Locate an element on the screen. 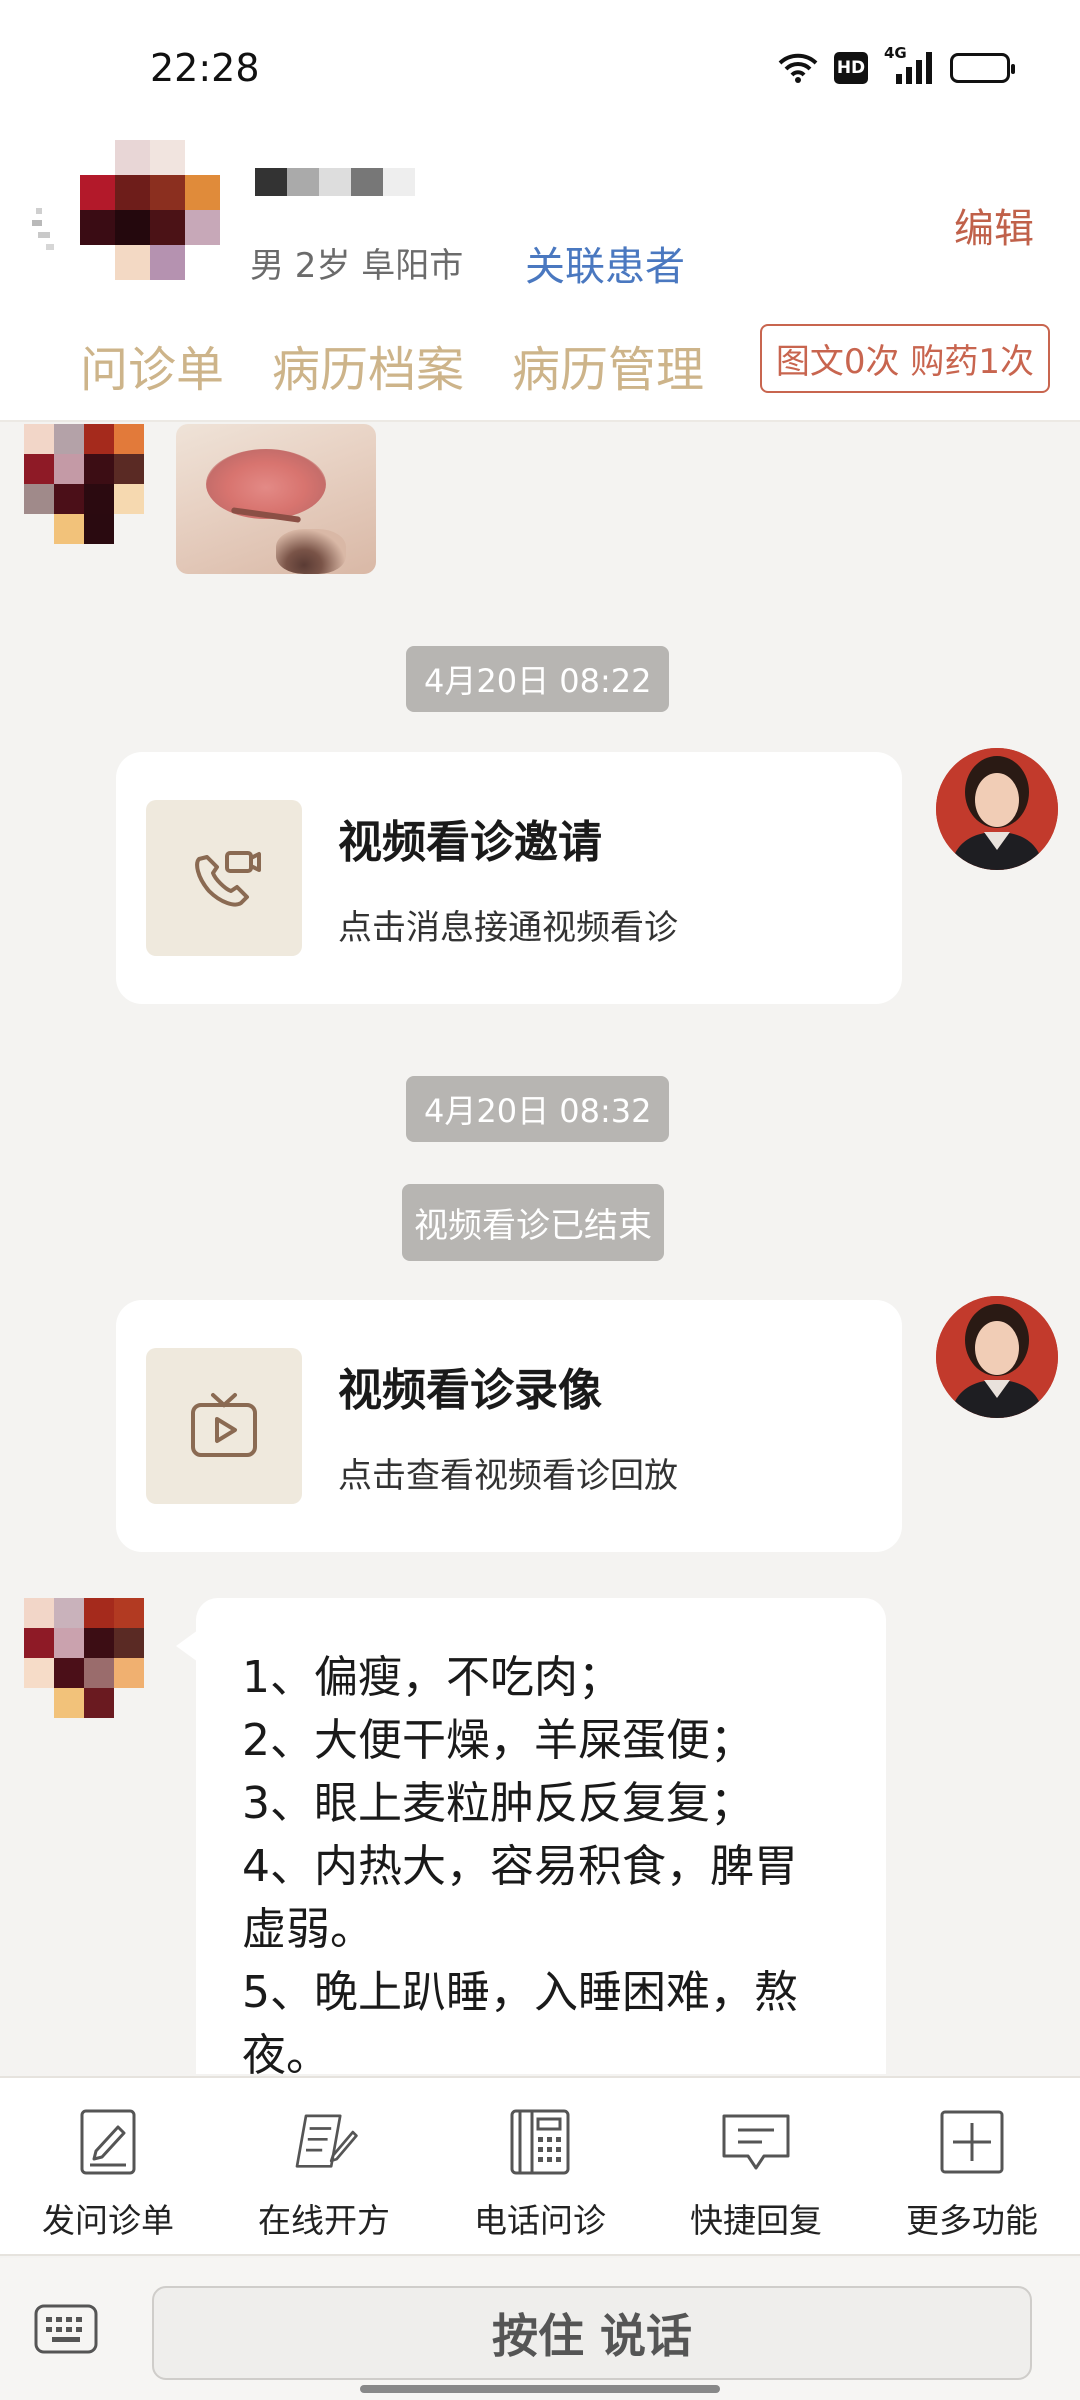 This screenshot has height=2400, width=1080. link-patient-button: 关联患者 is located at coordinates (605, 263).